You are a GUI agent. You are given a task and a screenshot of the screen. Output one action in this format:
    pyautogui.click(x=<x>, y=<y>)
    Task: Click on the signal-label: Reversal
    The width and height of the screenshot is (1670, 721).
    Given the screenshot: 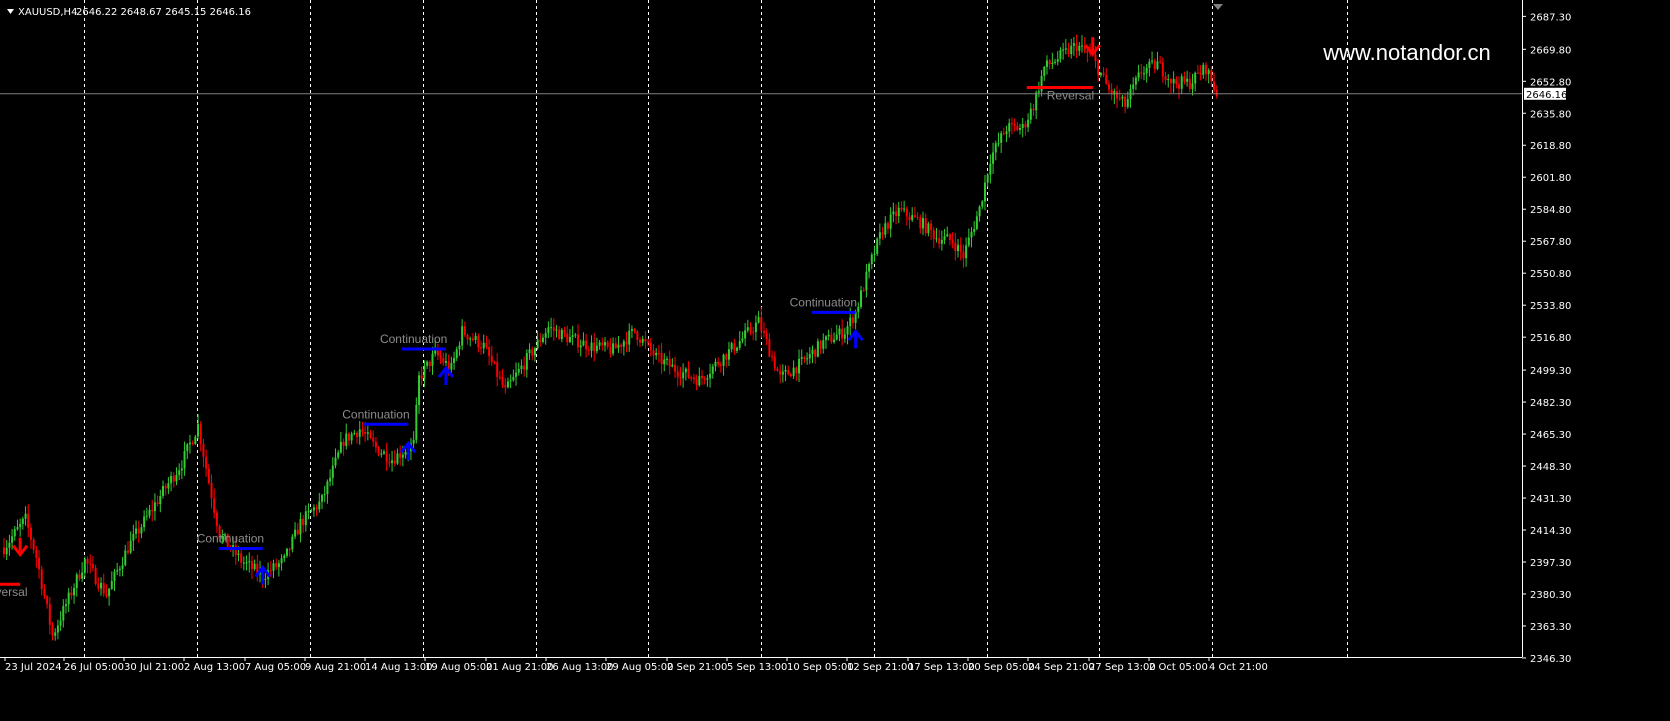 What is the action you would take?
    pyautogui.click(x=1070, y=95)
    